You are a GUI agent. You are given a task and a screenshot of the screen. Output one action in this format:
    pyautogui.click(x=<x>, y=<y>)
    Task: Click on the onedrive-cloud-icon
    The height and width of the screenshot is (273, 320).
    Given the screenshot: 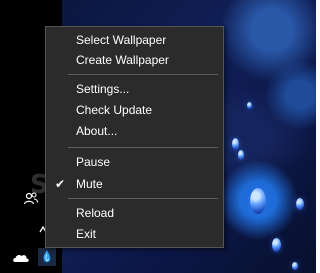 What is the action you would take?
    pyautogui.click(x=21, y=256)
    